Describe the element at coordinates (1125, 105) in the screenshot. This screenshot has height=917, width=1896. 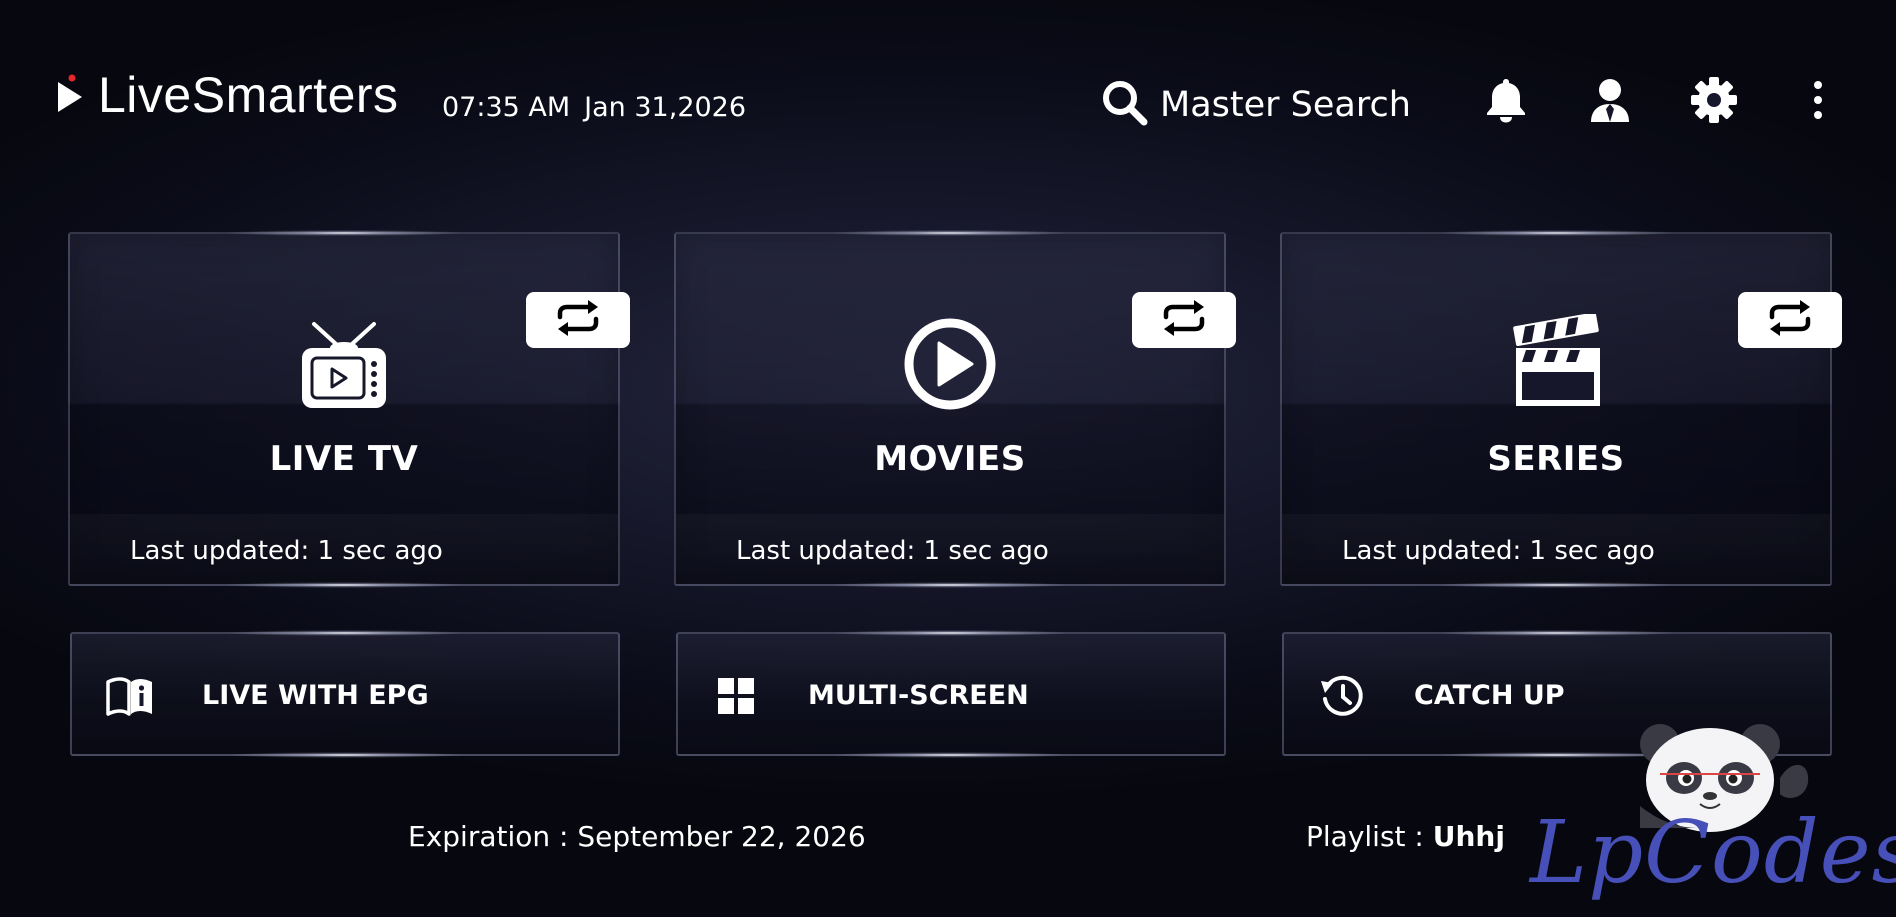
I see `search-icon` at that location.